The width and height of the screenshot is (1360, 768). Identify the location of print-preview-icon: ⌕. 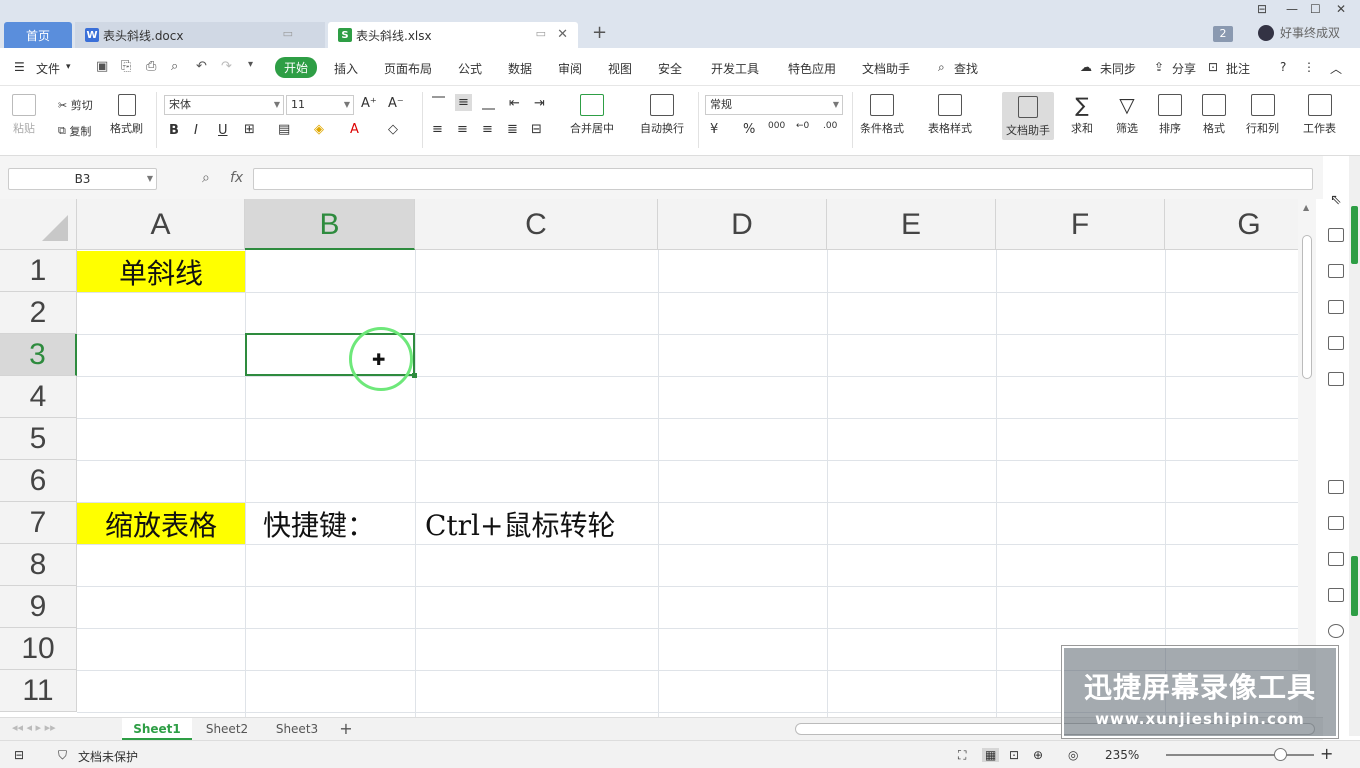
(174, 66).